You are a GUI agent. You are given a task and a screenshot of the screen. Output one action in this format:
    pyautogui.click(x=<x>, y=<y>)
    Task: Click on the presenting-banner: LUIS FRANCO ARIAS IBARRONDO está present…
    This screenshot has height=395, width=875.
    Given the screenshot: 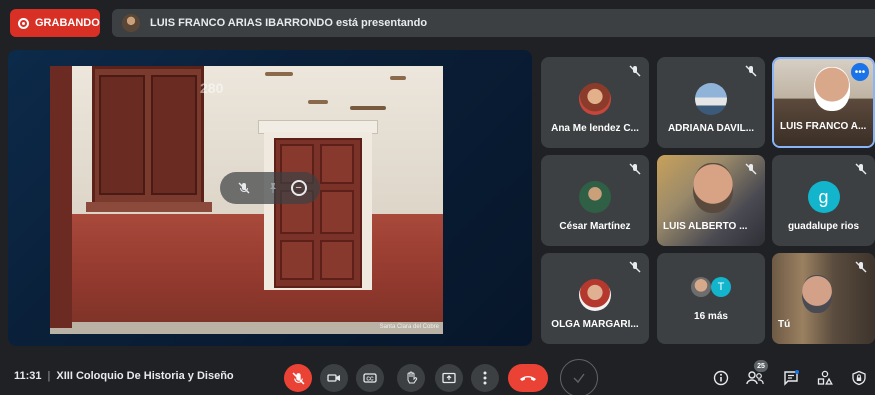 What is the action you would take?
    pyautogui.click(x=493, y=23)
    